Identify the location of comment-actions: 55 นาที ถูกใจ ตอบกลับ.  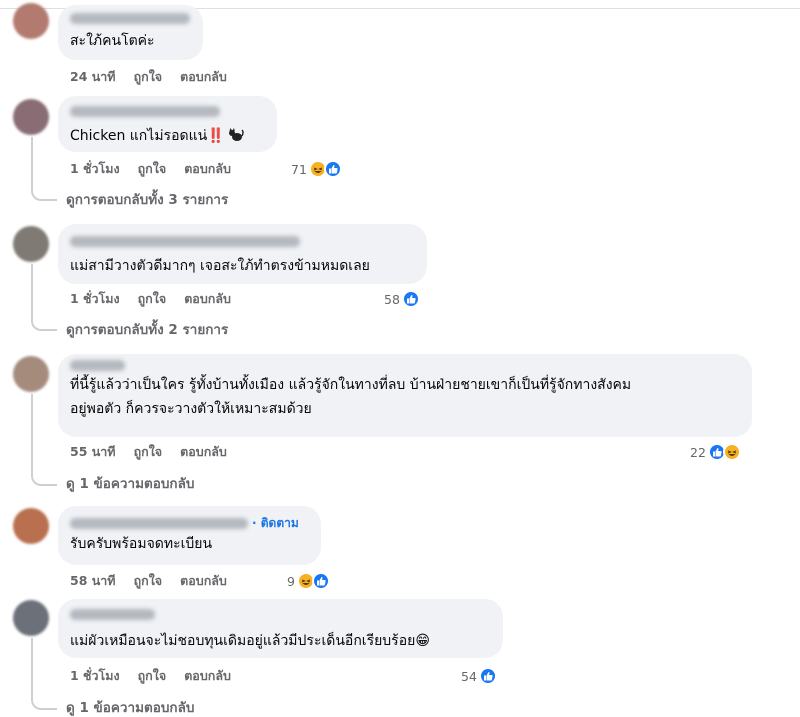
(157, 452).